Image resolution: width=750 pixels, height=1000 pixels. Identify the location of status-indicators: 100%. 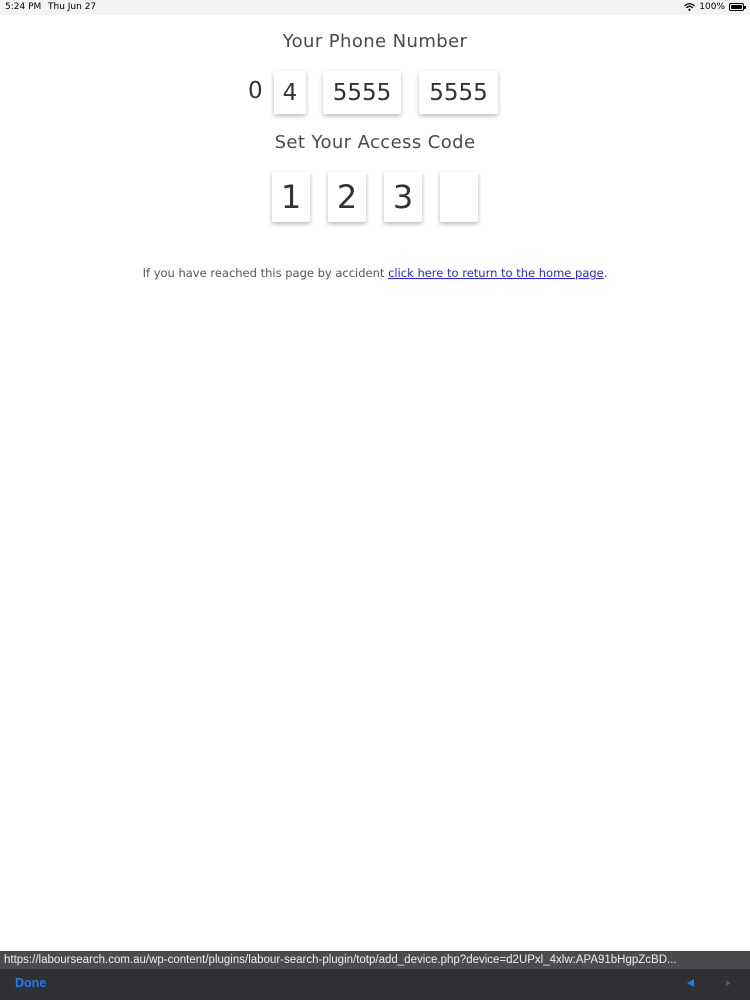
(715, 7).